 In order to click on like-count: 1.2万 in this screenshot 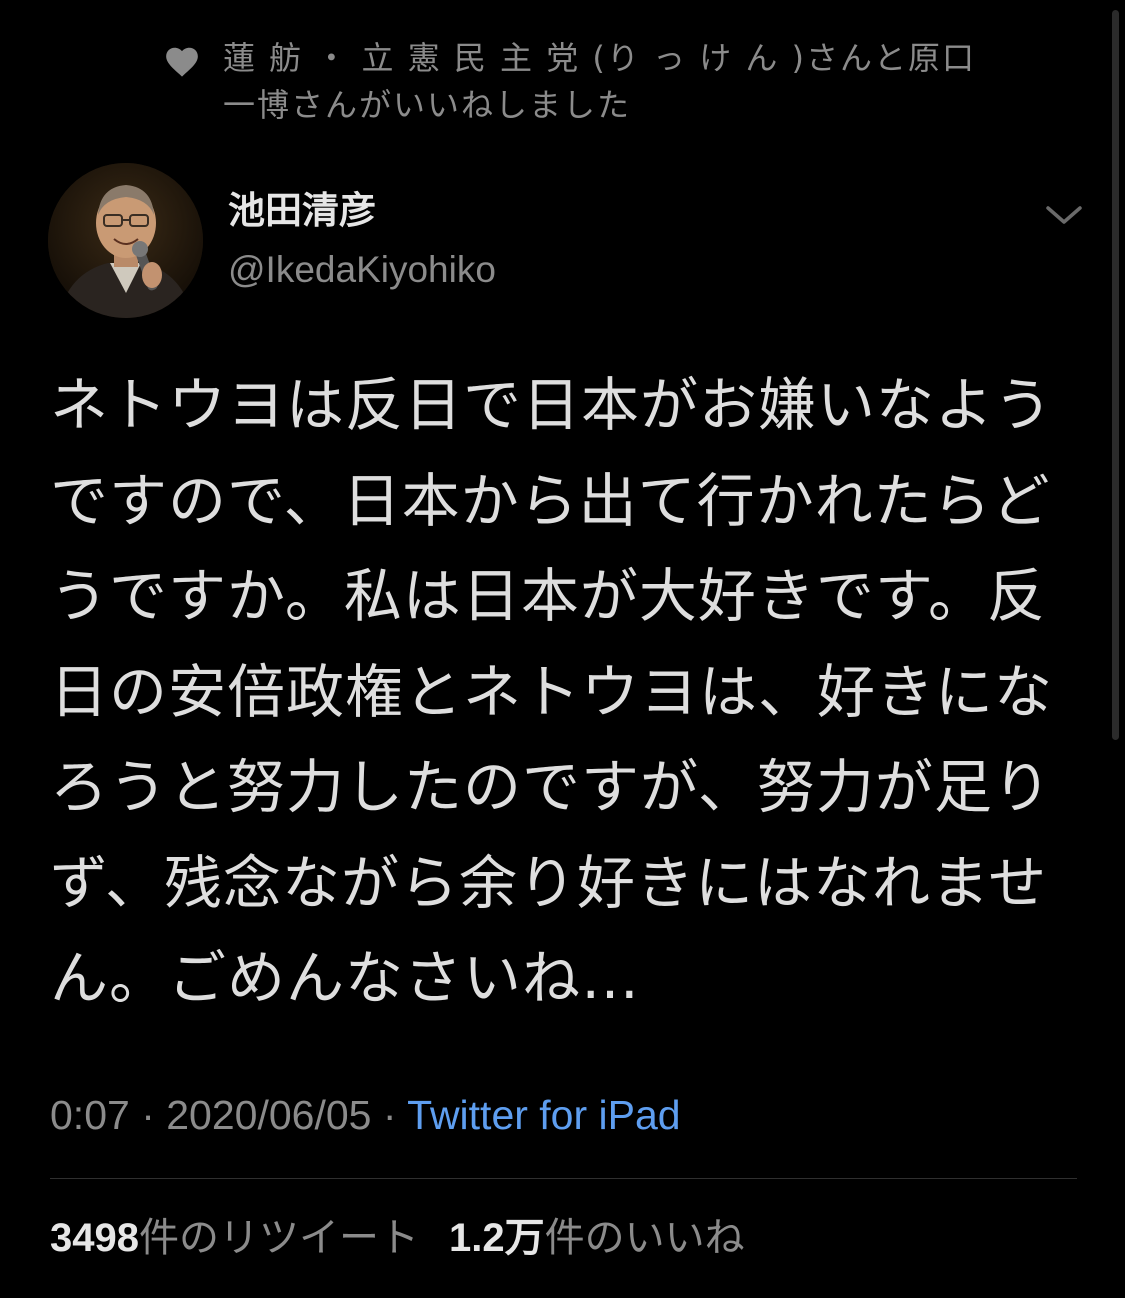, I will do `click(496, 1238)`.